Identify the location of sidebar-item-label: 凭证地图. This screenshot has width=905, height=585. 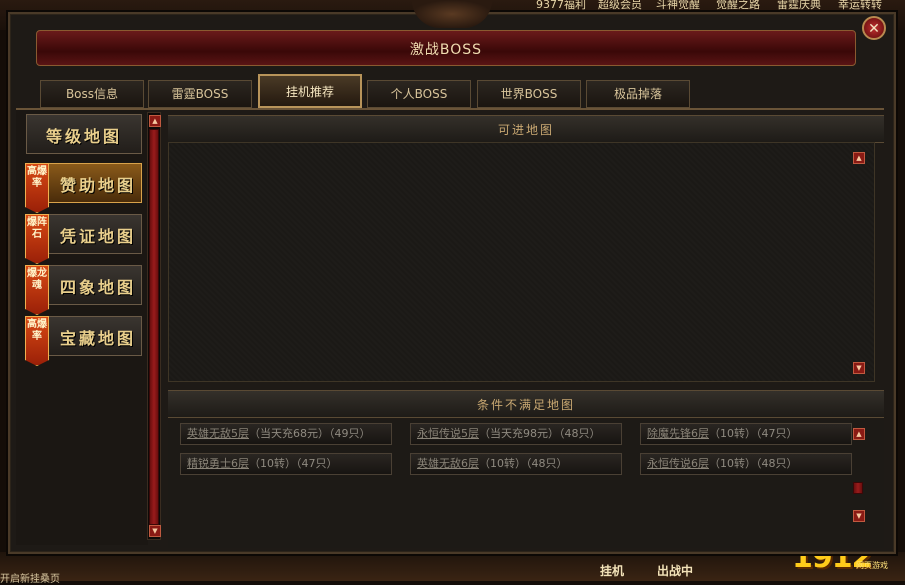
(97, 236).